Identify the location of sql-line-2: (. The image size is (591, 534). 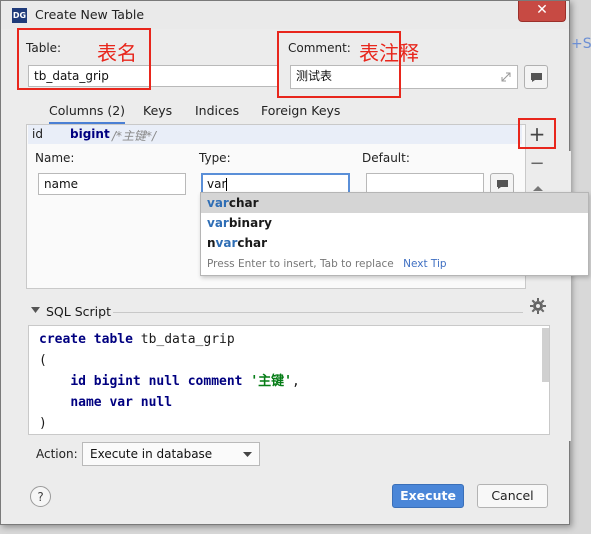
(43, 360).